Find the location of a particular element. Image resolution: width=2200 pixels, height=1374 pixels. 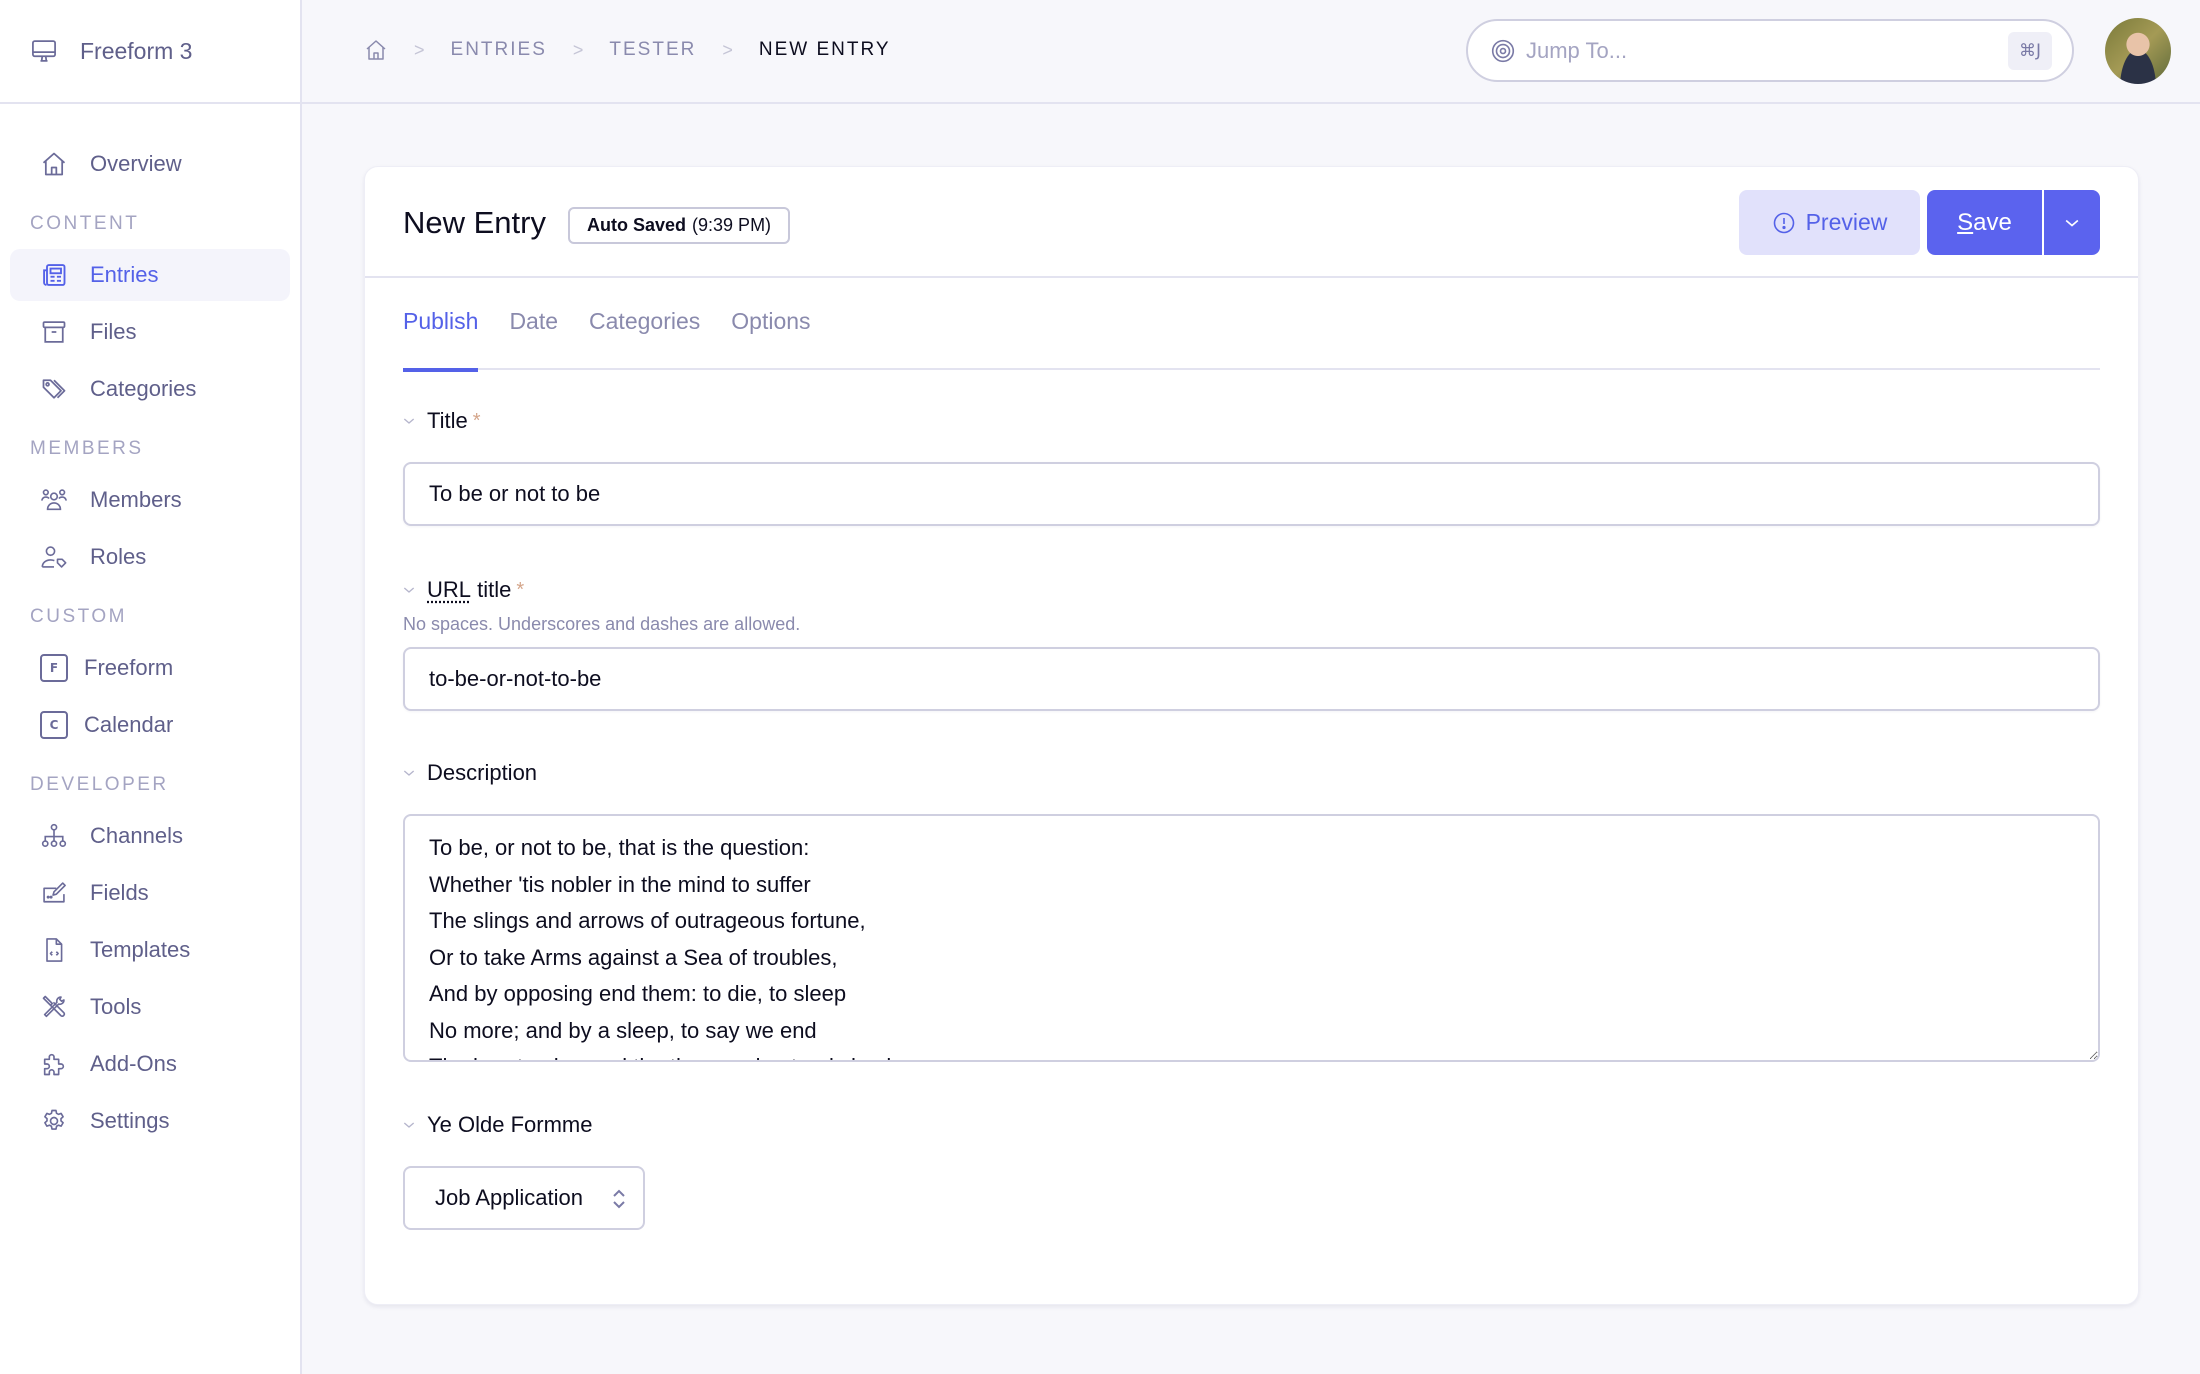

sidebar-item-label: Categories is located at coordinates (143, 388).